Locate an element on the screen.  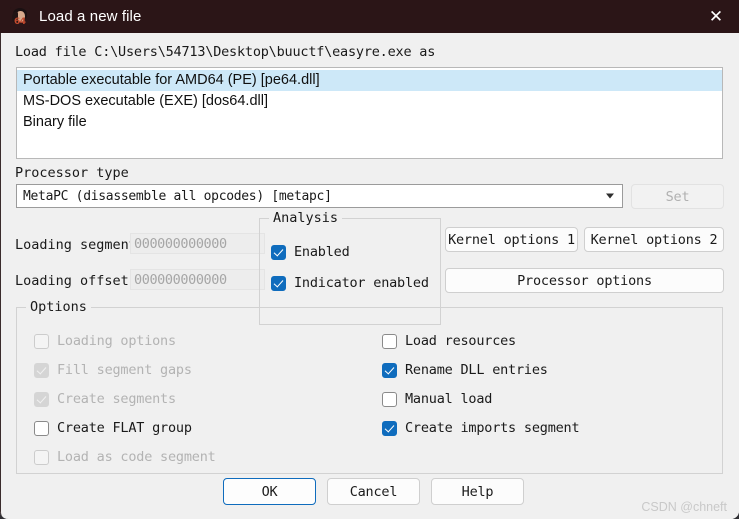
loading-offset-value: 000000000000 is located at coordinates (180, 279).